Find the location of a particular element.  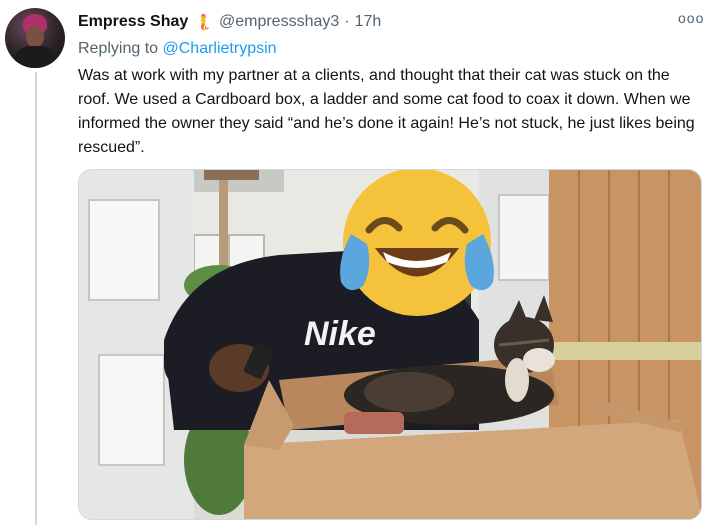

right-door-glass is located at coordinates (524, 237).